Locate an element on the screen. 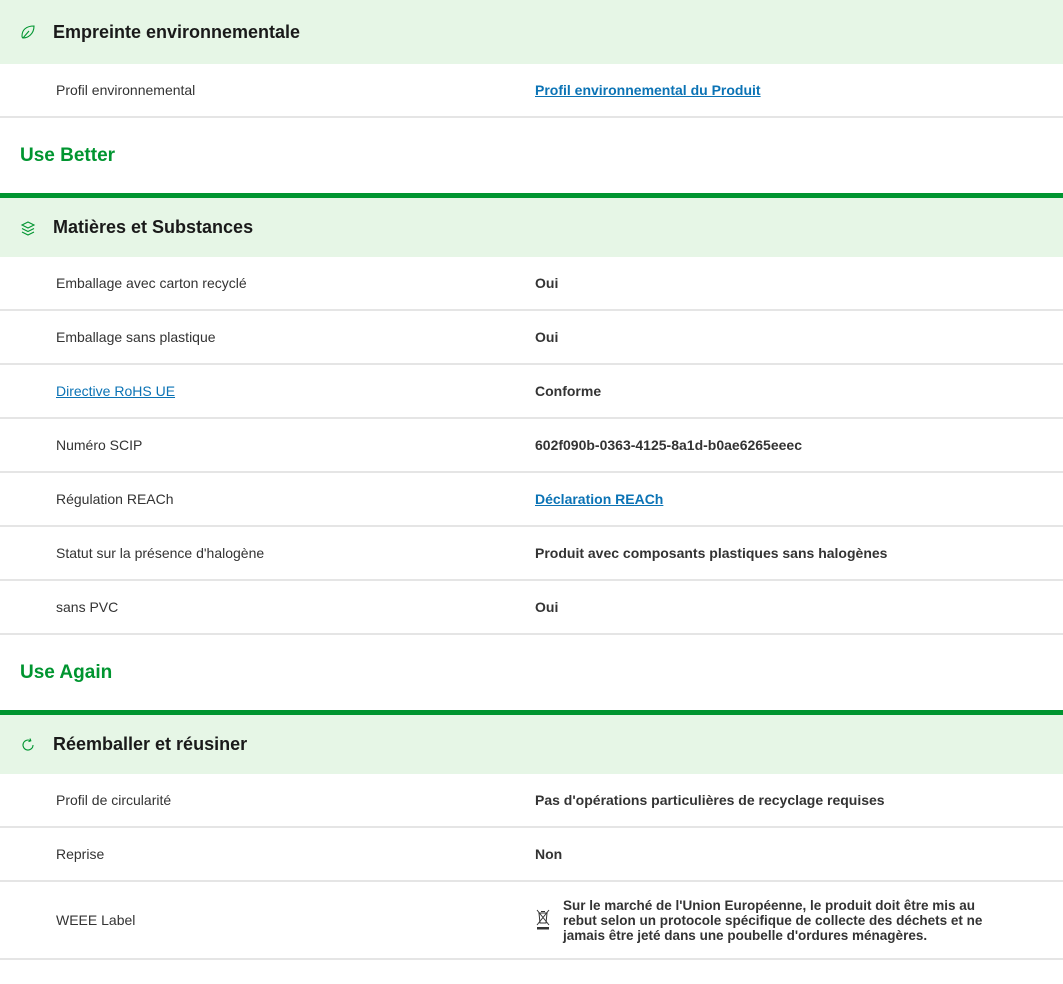 This screenshot has width=1063, height=984. row-label: Statut sur la présence d'halogène is located at coordinates (160, 553).